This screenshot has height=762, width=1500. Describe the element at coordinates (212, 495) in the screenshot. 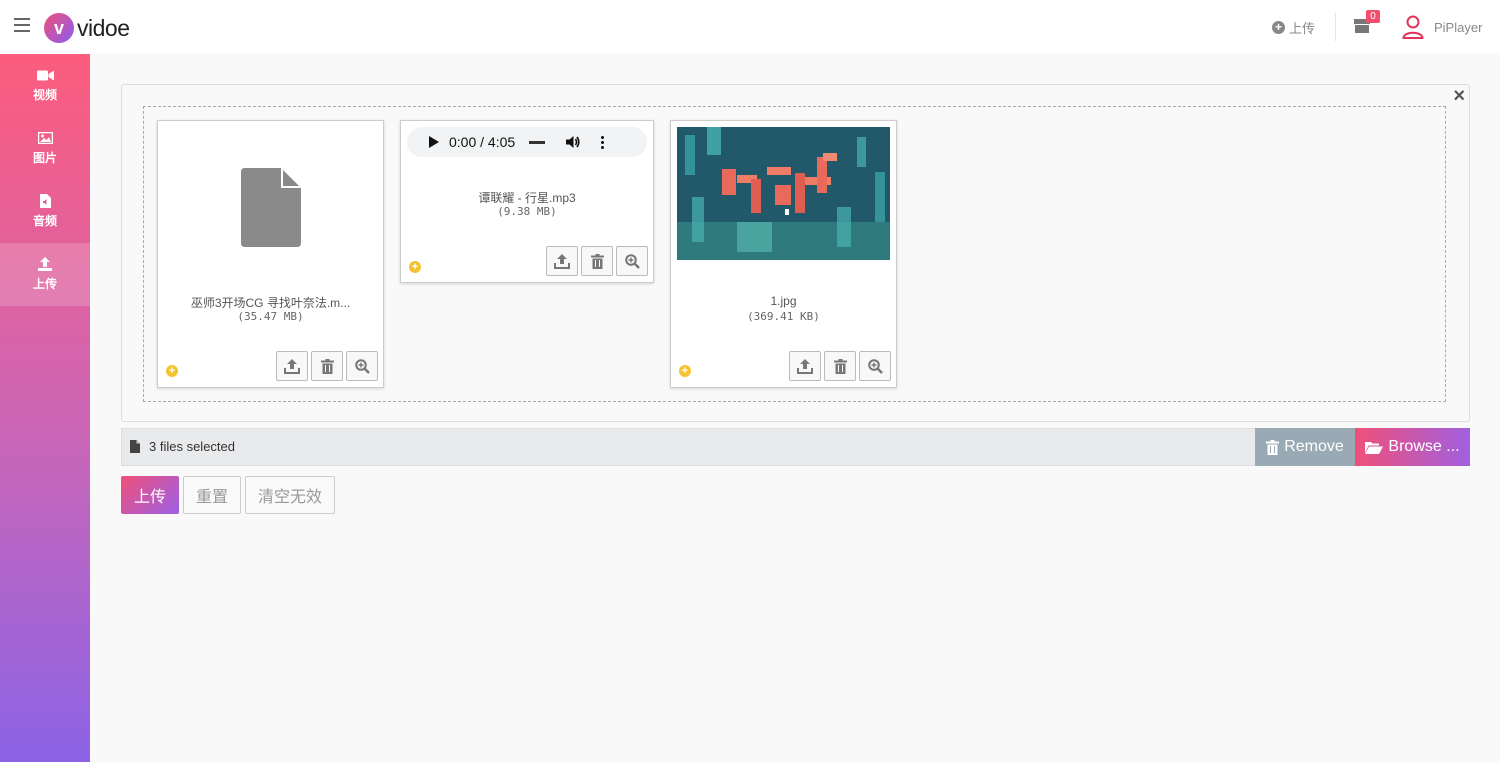

I see `reset-button: 重置` at that location.